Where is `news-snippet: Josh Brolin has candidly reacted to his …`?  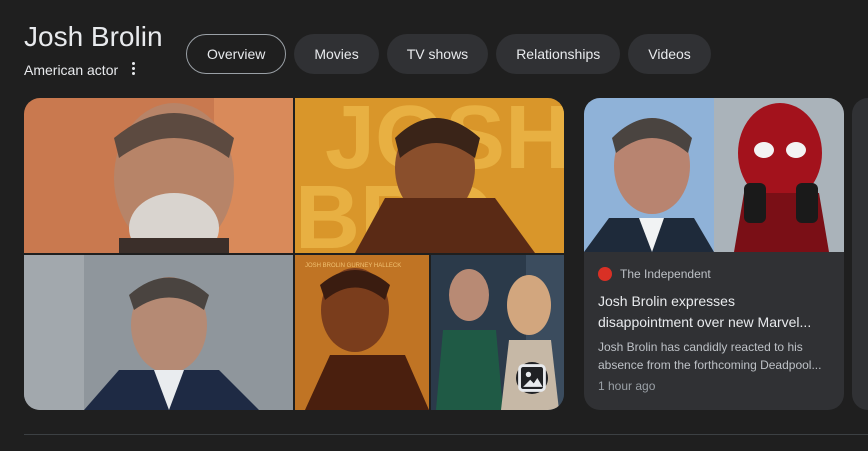 news-snippet: Josh Brolin has candidly reacted to his … is located at coordinates (710, 356).